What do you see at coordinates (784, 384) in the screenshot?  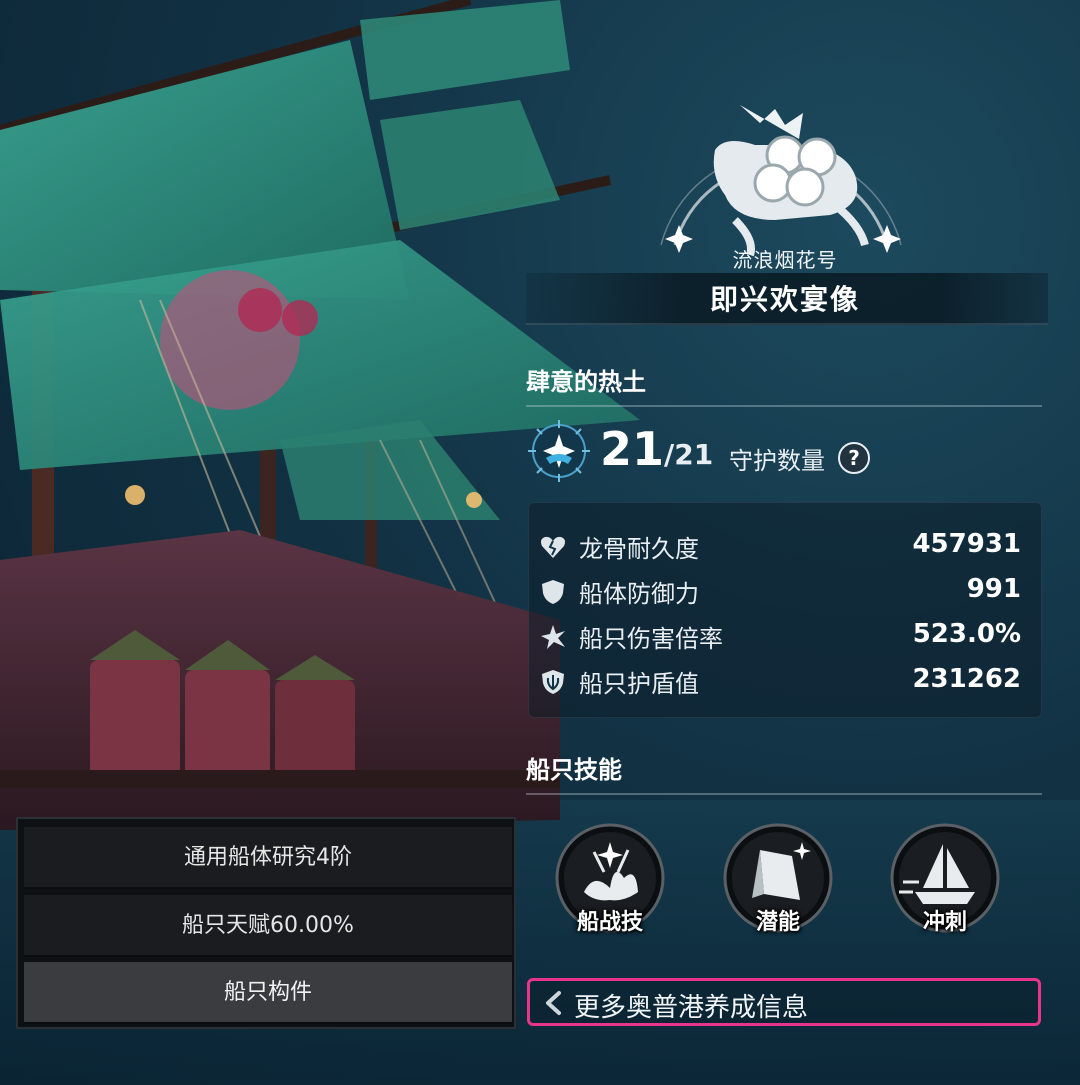 I see `guard-section-header: 肆意的热土` at bounding box center [784, 384].